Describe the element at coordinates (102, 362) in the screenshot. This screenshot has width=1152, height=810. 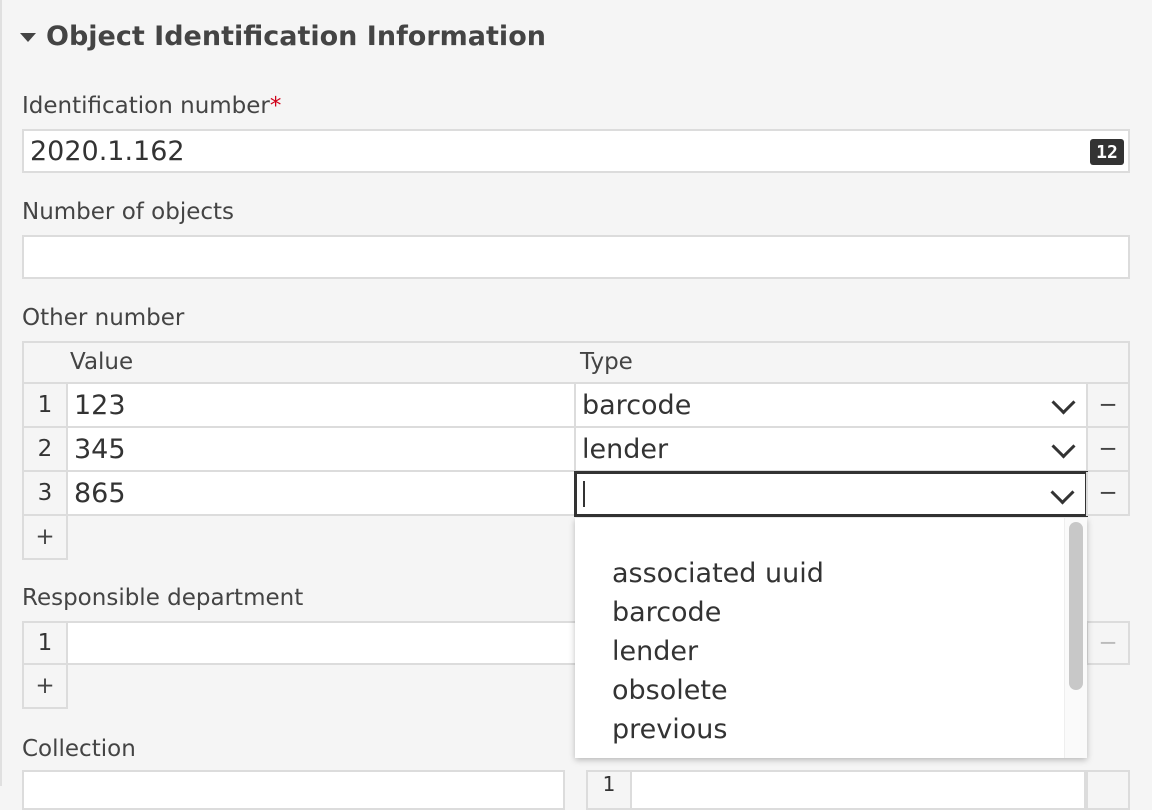
I see `column-header-value: Value` at that location.